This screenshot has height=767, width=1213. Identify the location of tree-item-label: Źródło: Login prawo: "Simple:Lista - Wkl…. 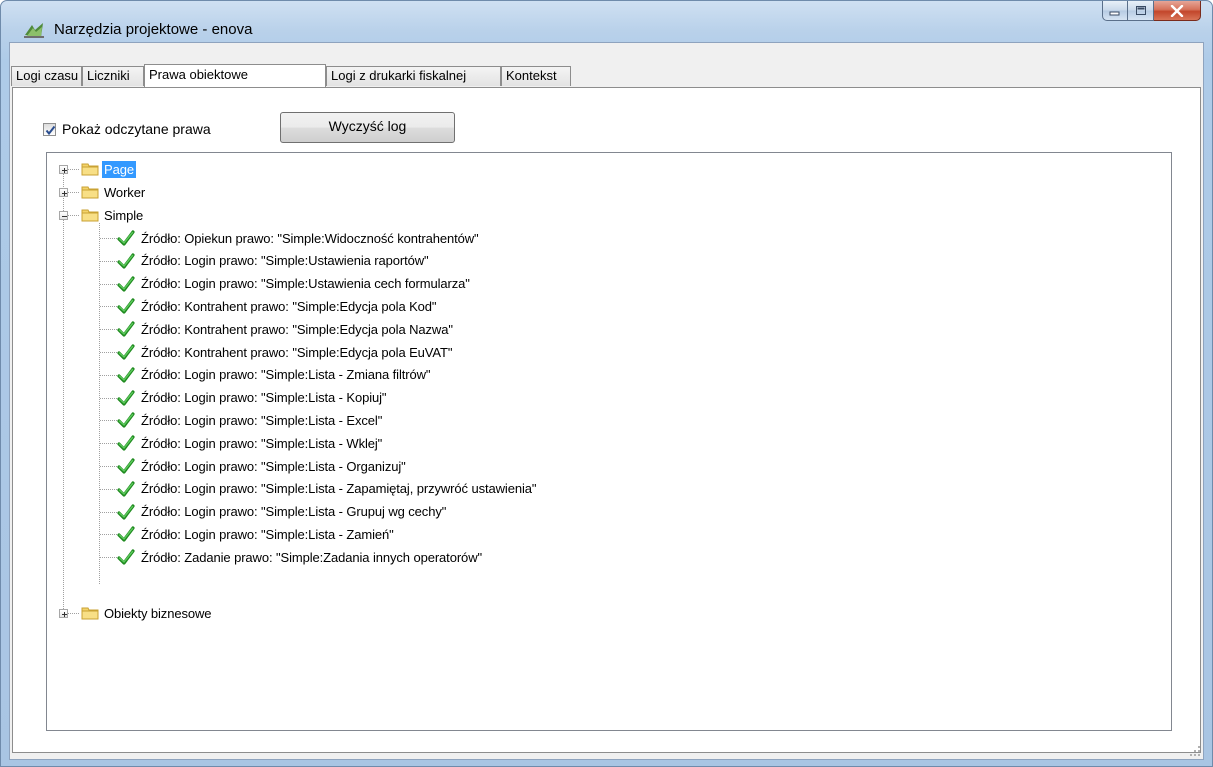
(262, 443).